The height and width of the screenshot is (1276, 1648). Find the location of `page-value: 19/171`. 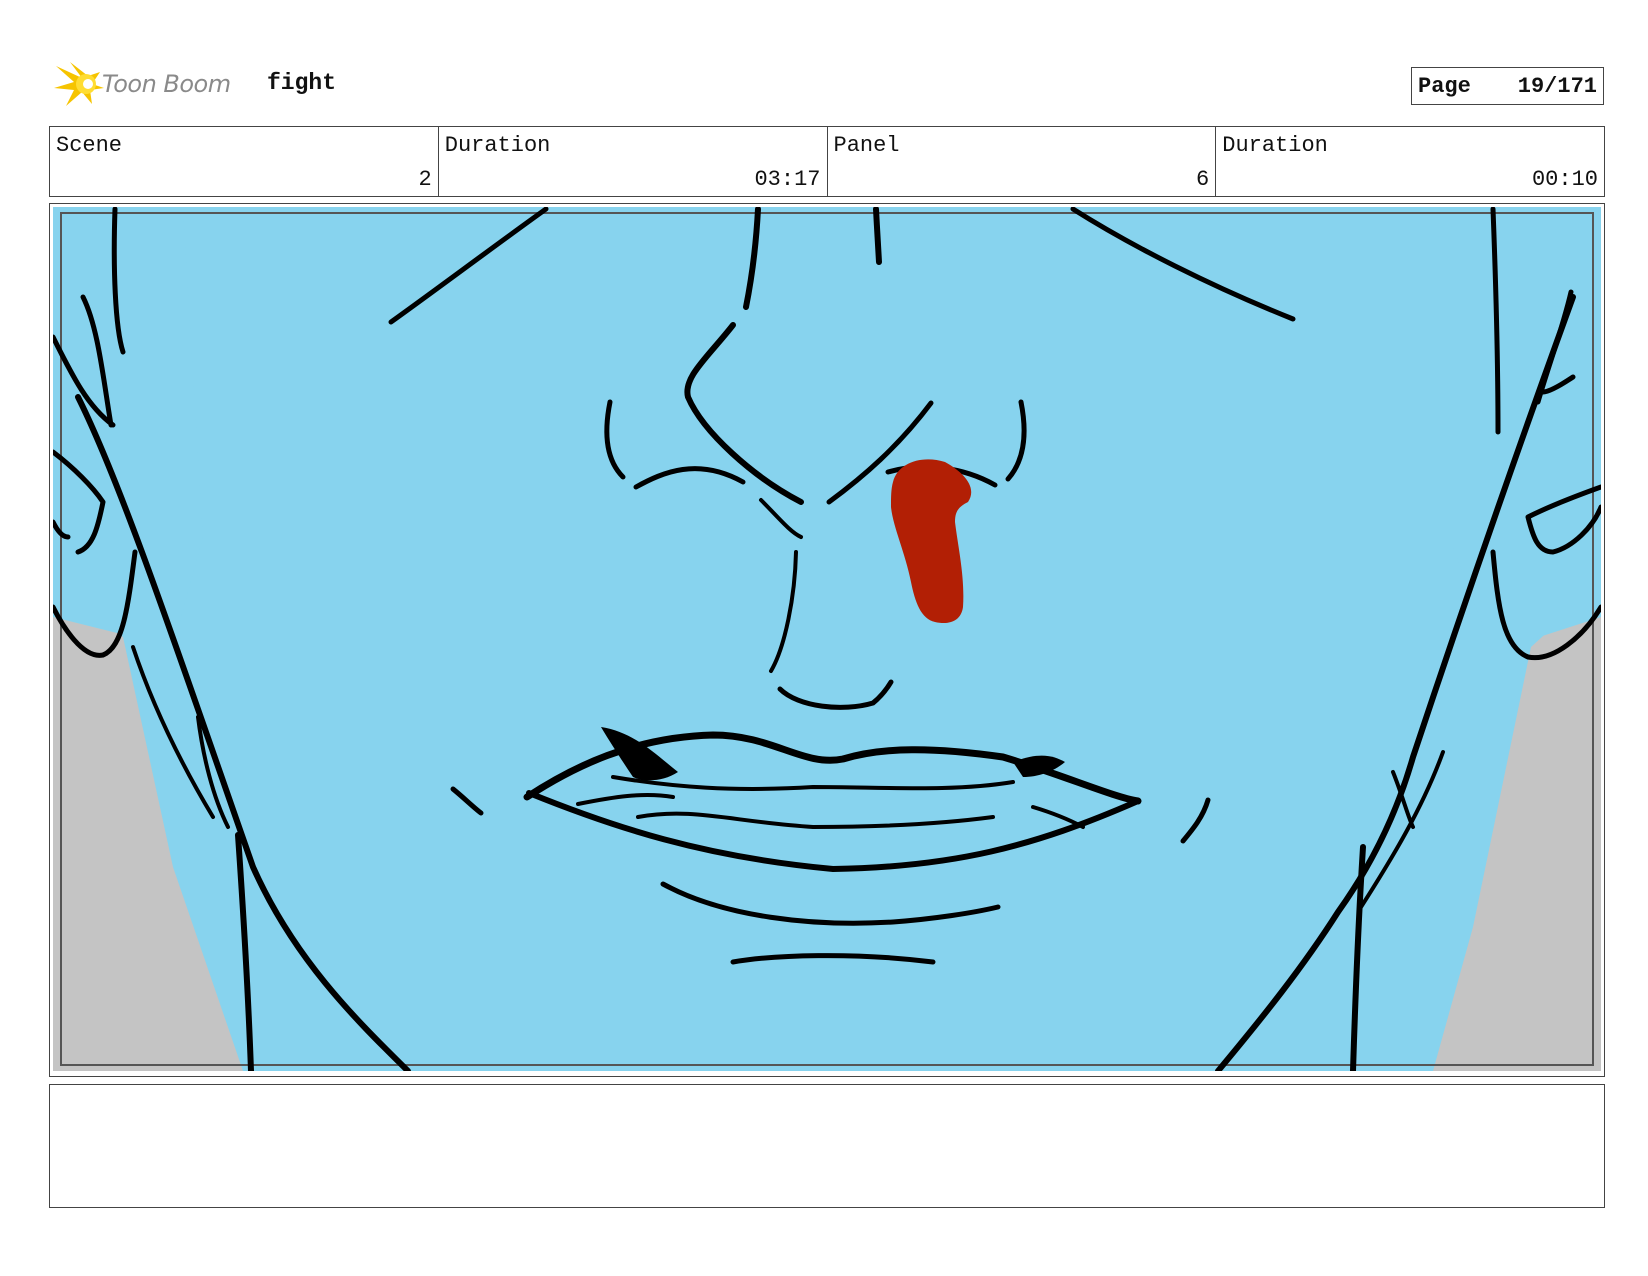

page-value: 19/171 is located at coordinates (1557, 86).